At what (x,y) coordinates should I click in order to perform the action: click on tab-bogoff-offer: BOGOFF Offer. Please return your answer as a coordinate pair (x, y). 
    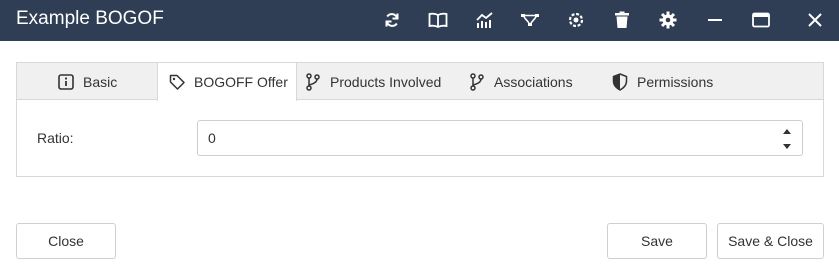
    Looking at the image, I should click on (227, 82).